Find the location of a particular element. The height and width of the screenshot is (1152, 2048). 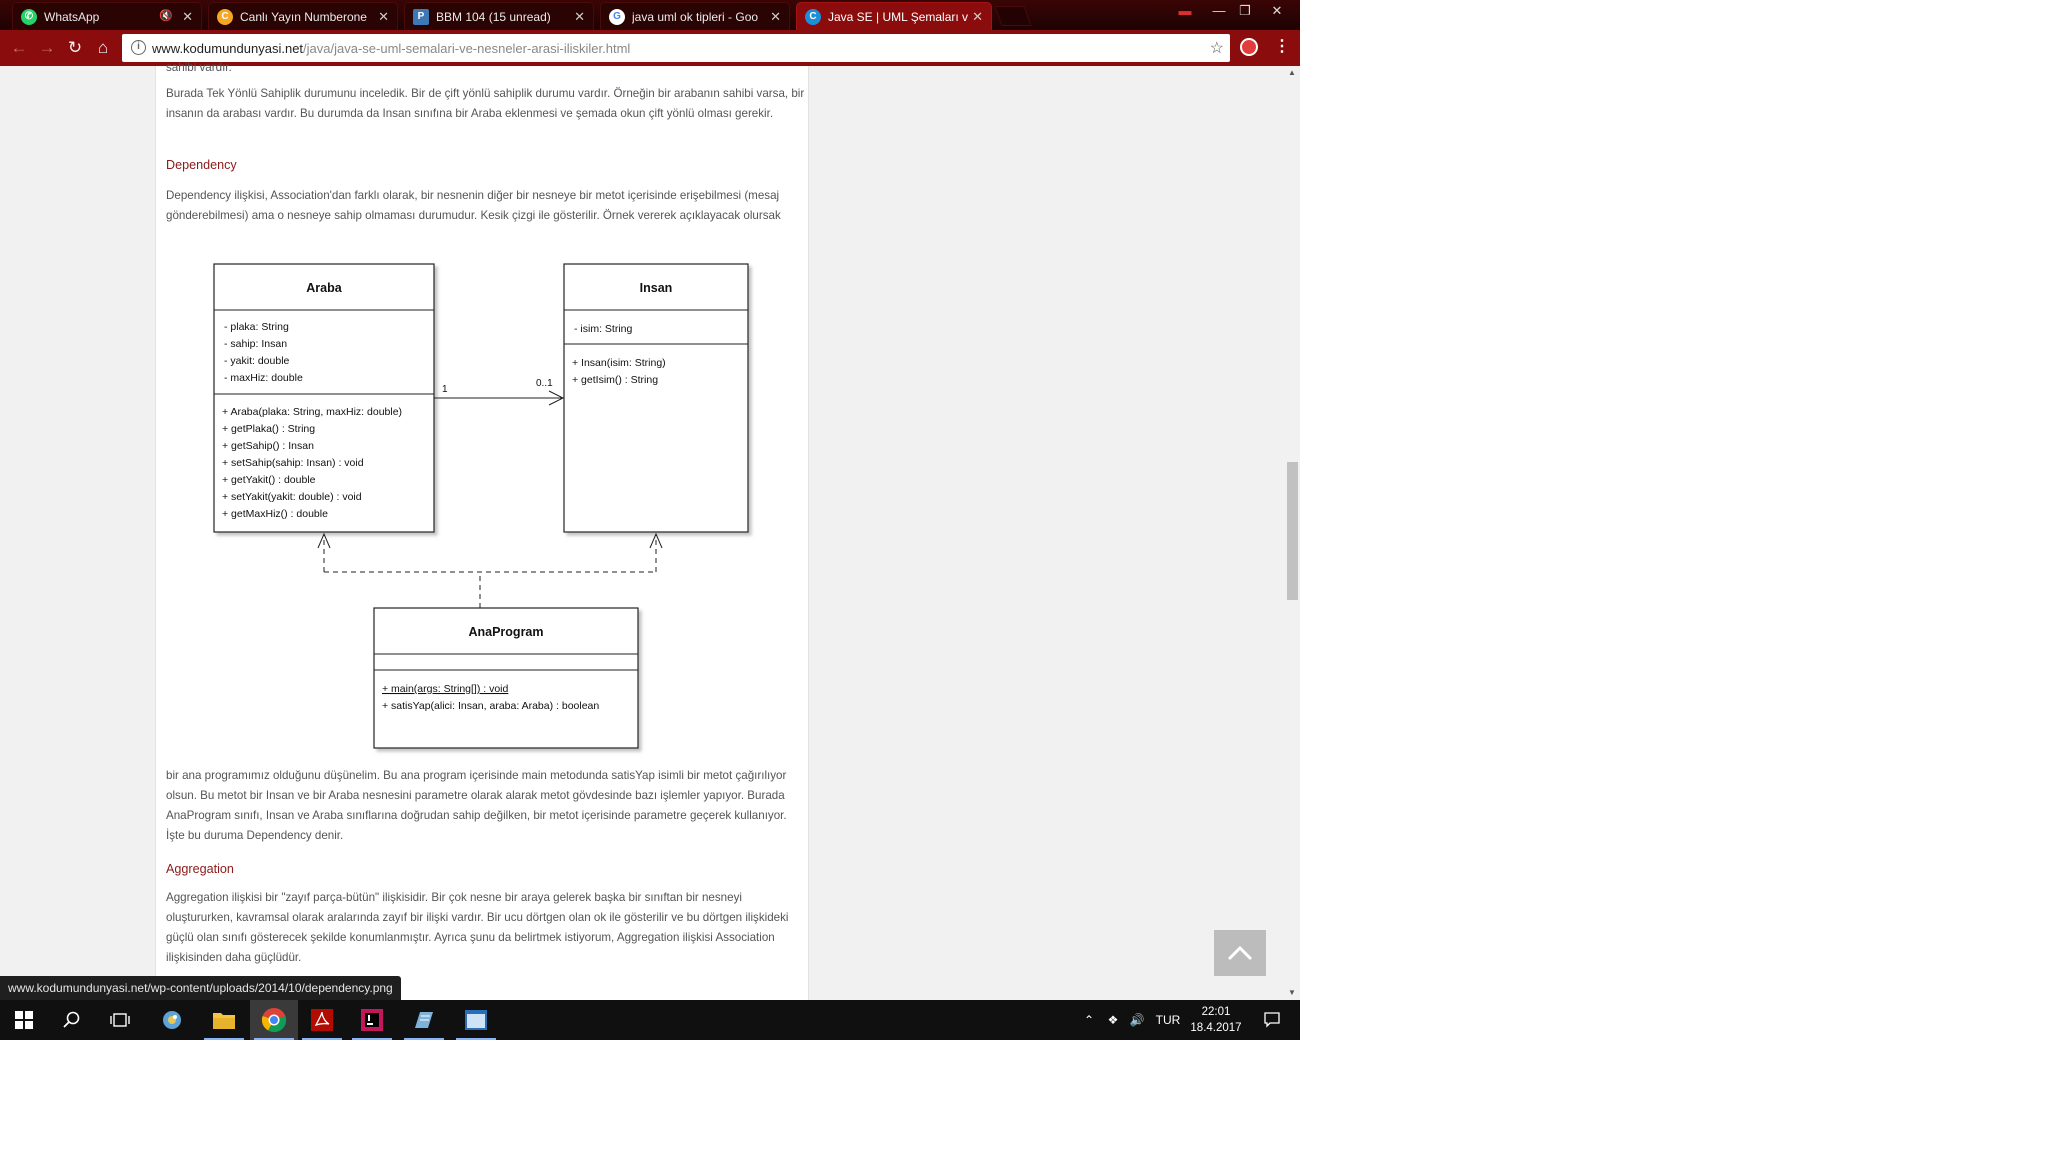

start-button is located at coordinates (24, 1020).